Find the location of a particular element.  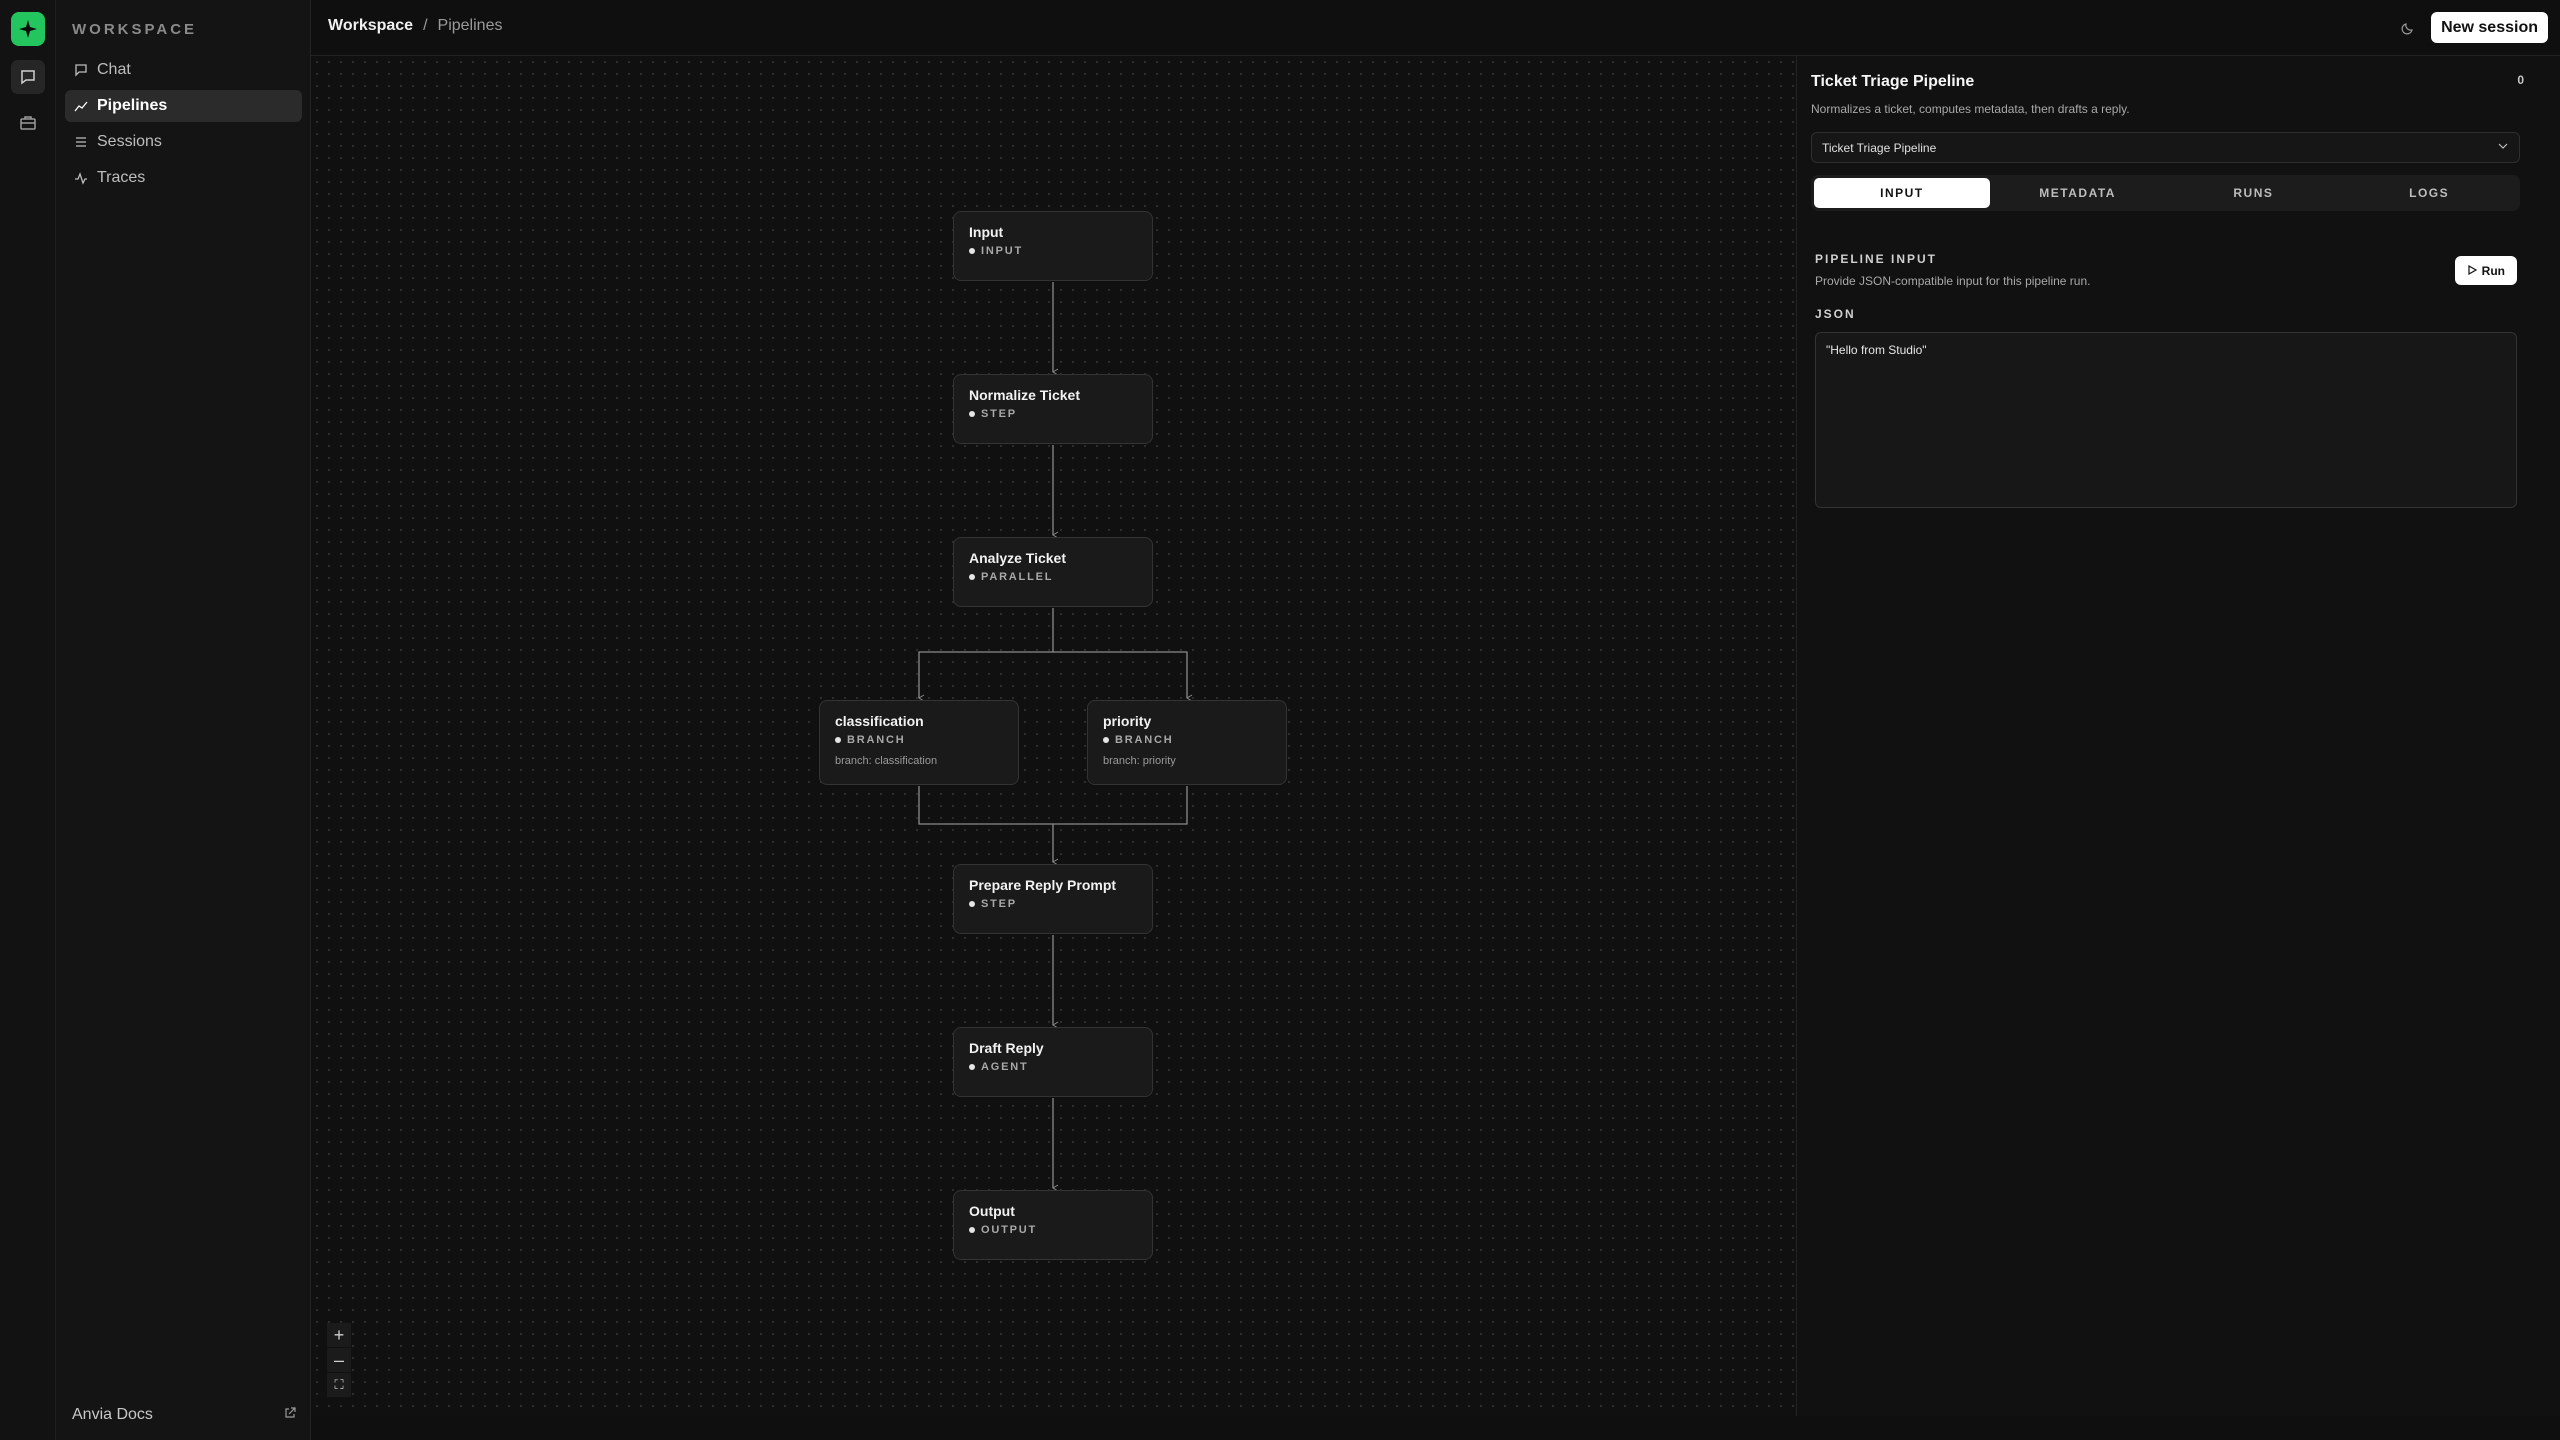

pipeline-node-input: Input INPUT is located at coordinates (1053, 246).